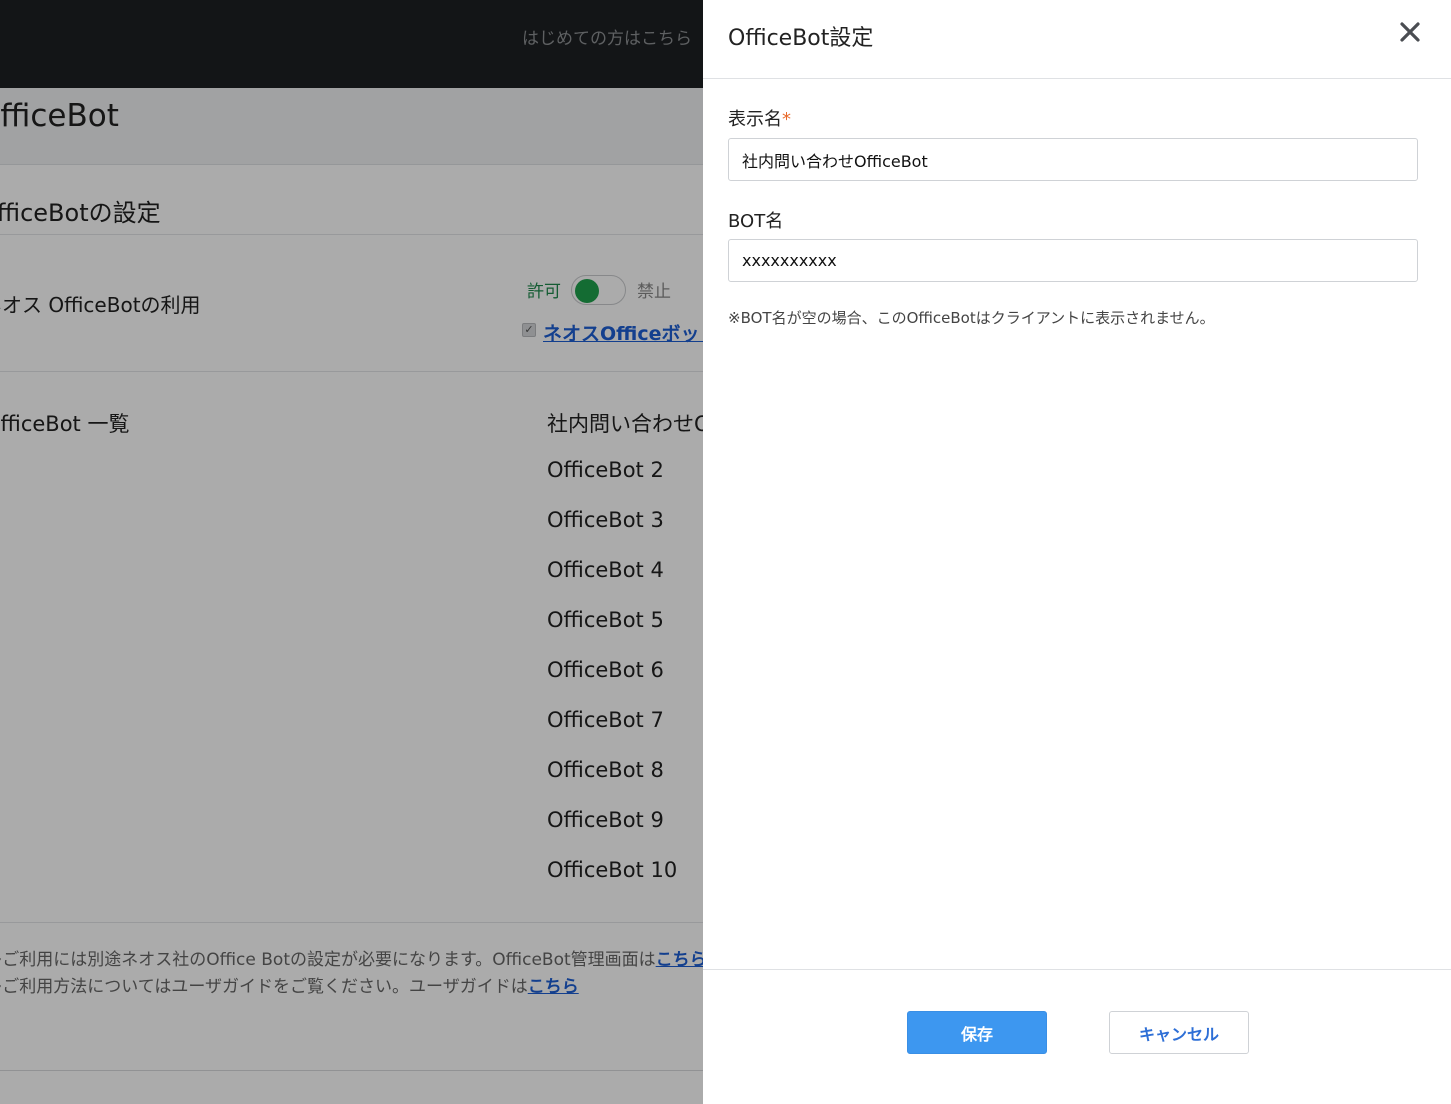 This screenshot has width=1451, height=1104. Describe the element at coordinates (1077, 969) in the screenshot. I see `drawer-footer-divider` at that location.